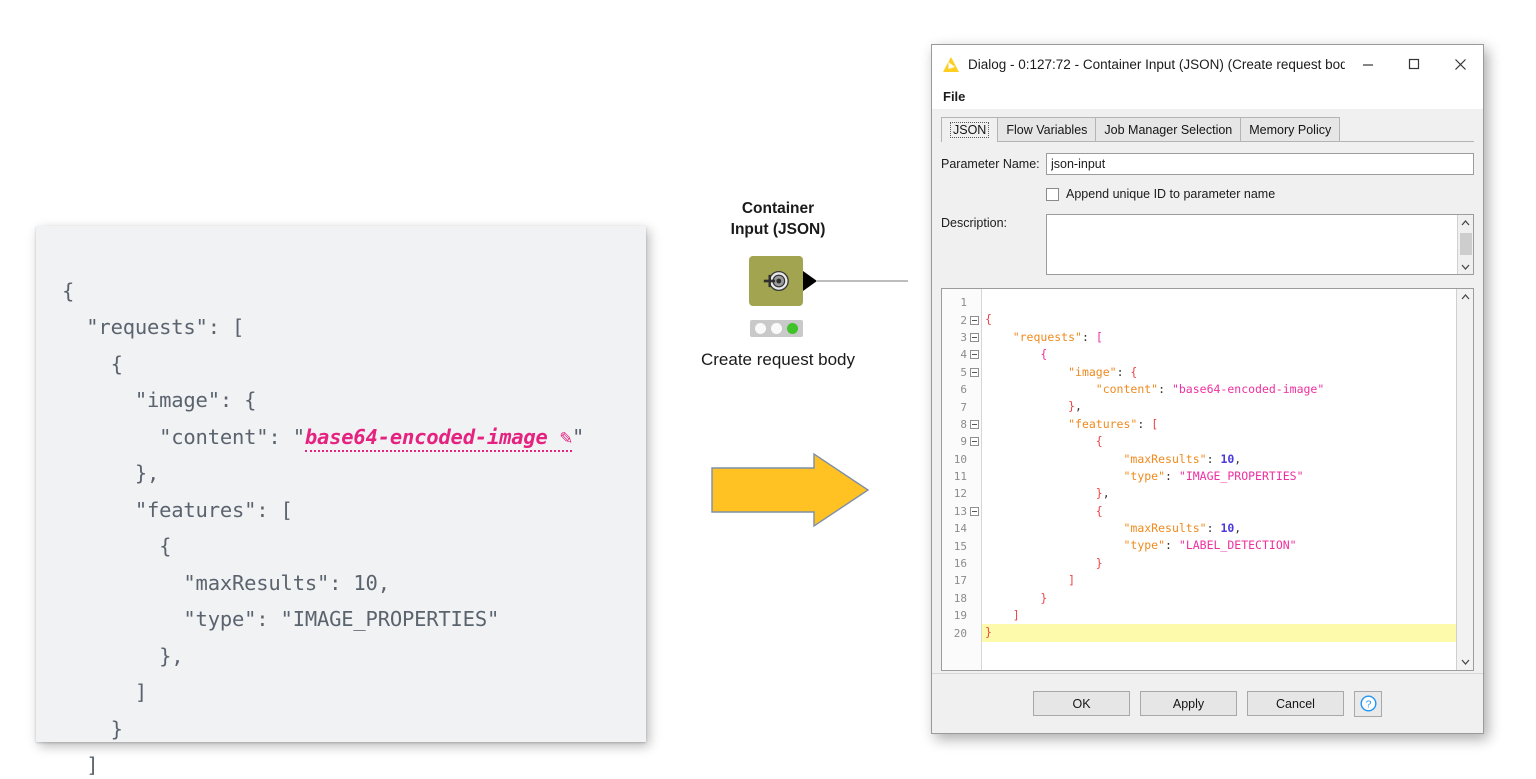  Describe the element at coordinates (1078, 406) in the screenshot. I see `code-token: ,` at that location.